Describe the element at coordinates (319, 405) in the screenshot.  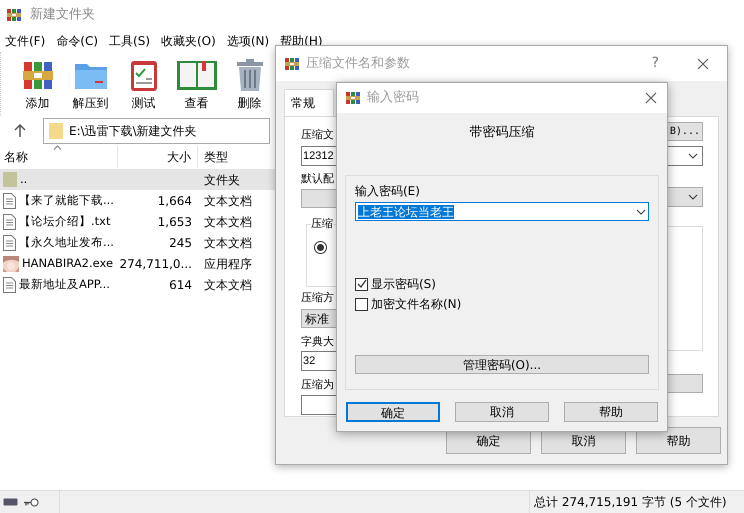
I see `split-size-field` at that location.